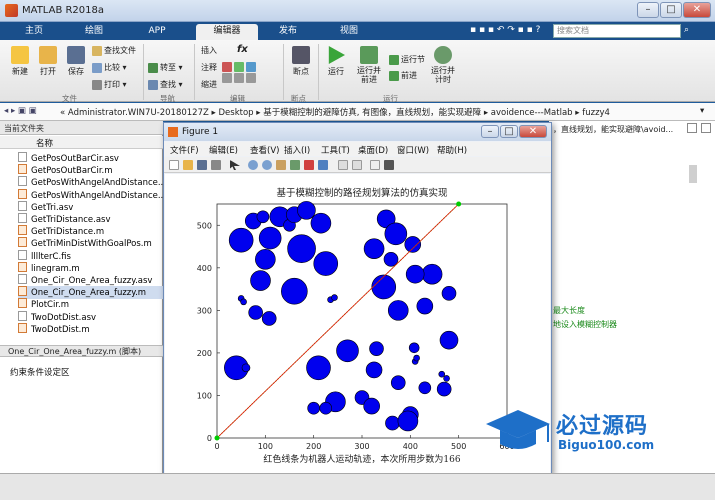 The height and width of the screenshot is (500, 715). I want to click on file-list-item: GetTriMinDistWithGoalPos.m, so click(90, 243).